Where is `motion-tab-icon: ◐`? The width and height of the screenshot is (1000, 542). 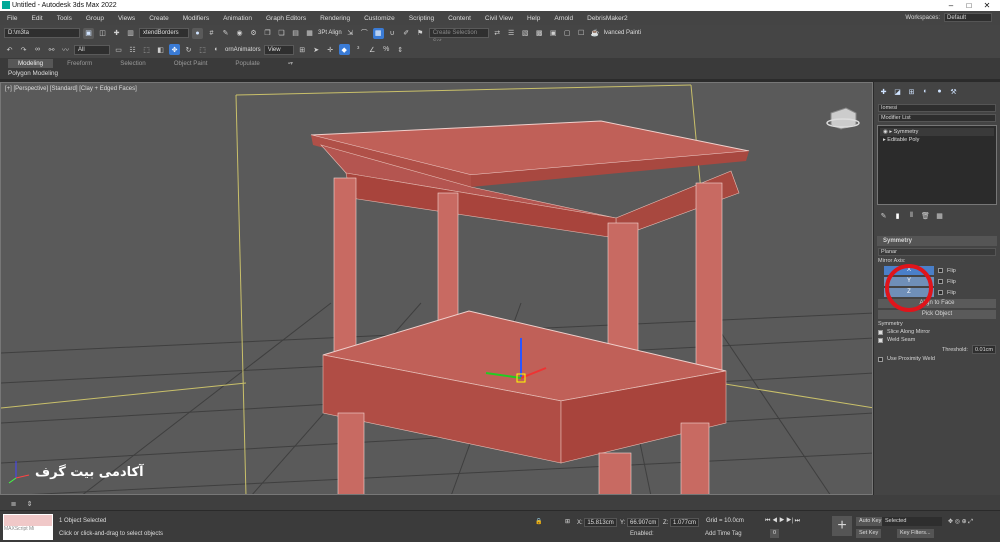
motion-tab-icon: ◐ is located at coordinates (925, 91).